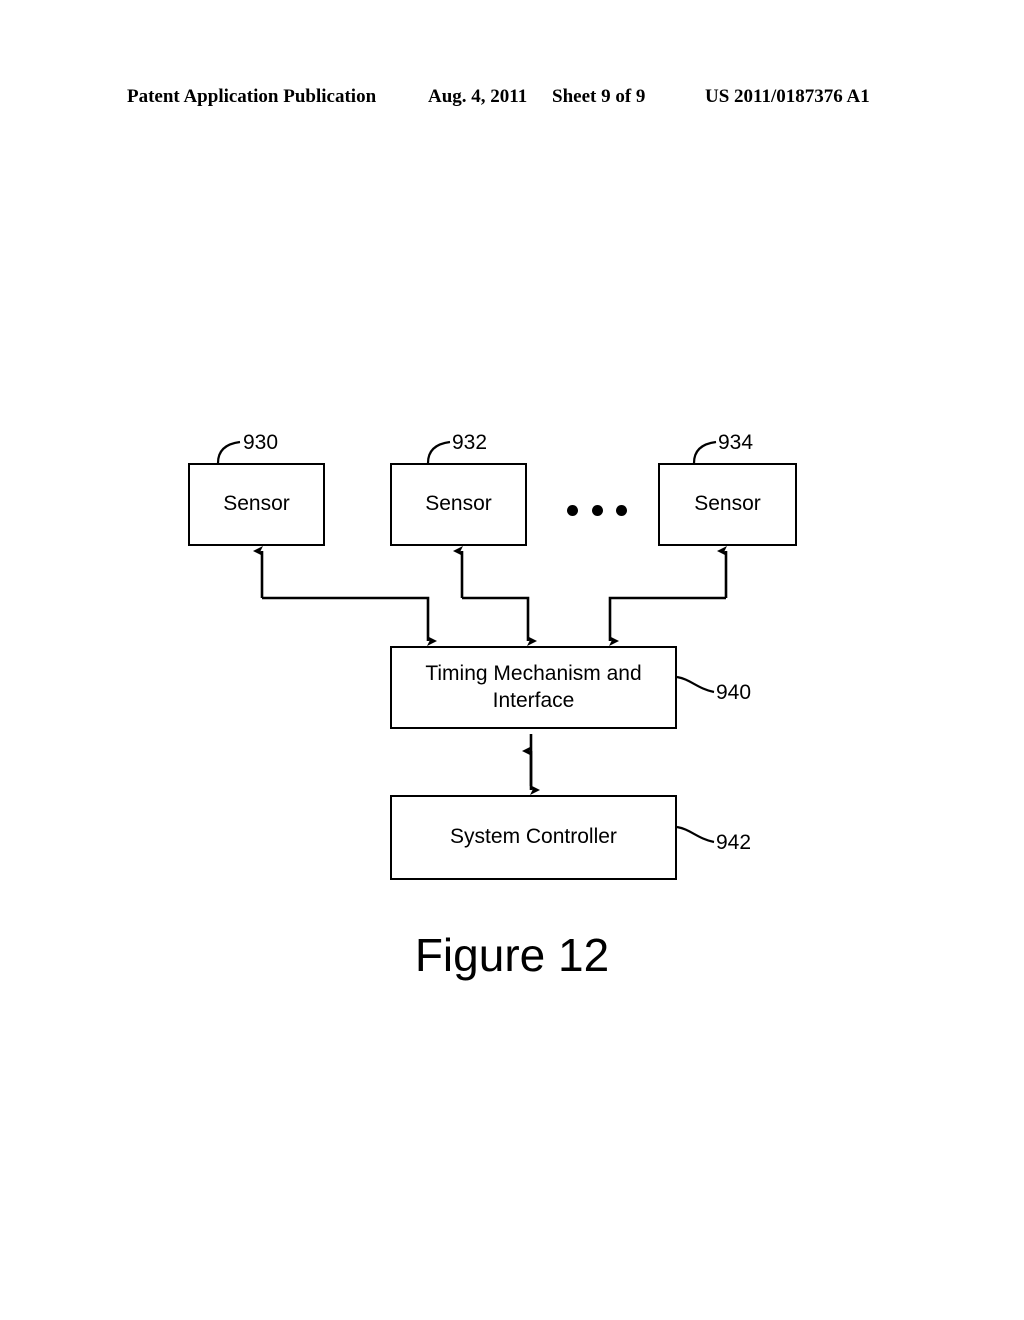  I want to click on node-system-controller-label: System Controller, so click(533, 837).